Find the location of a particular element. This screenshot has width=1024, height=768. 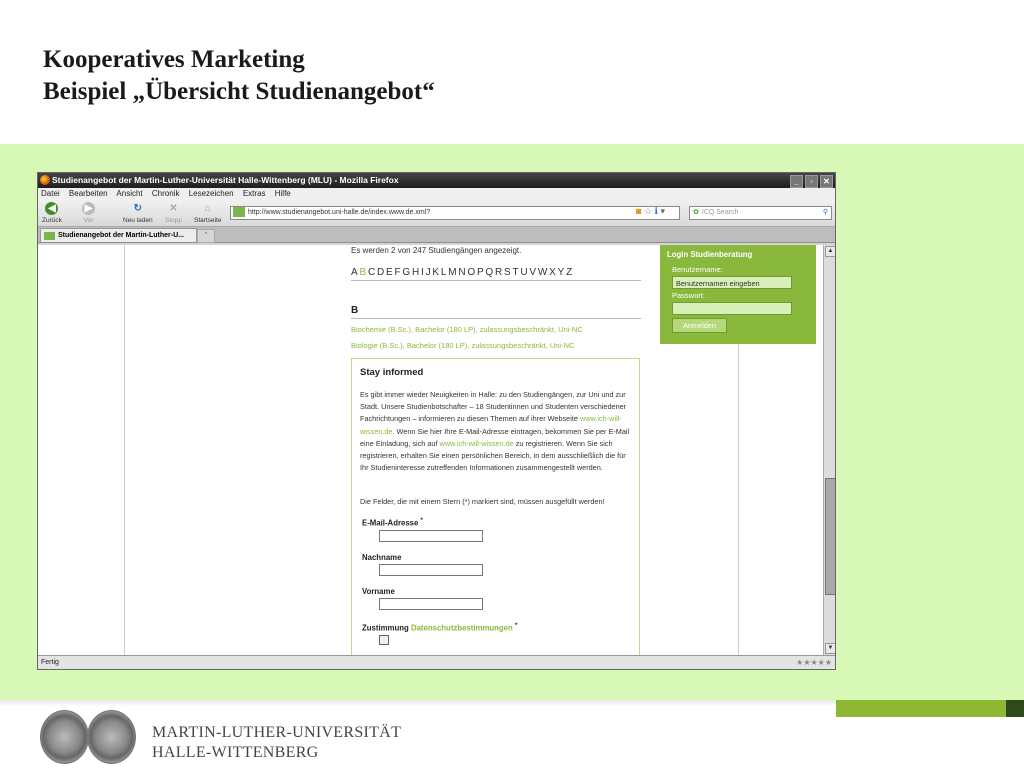

menu-chronik: Chronik is located at coordinates (166, 193).